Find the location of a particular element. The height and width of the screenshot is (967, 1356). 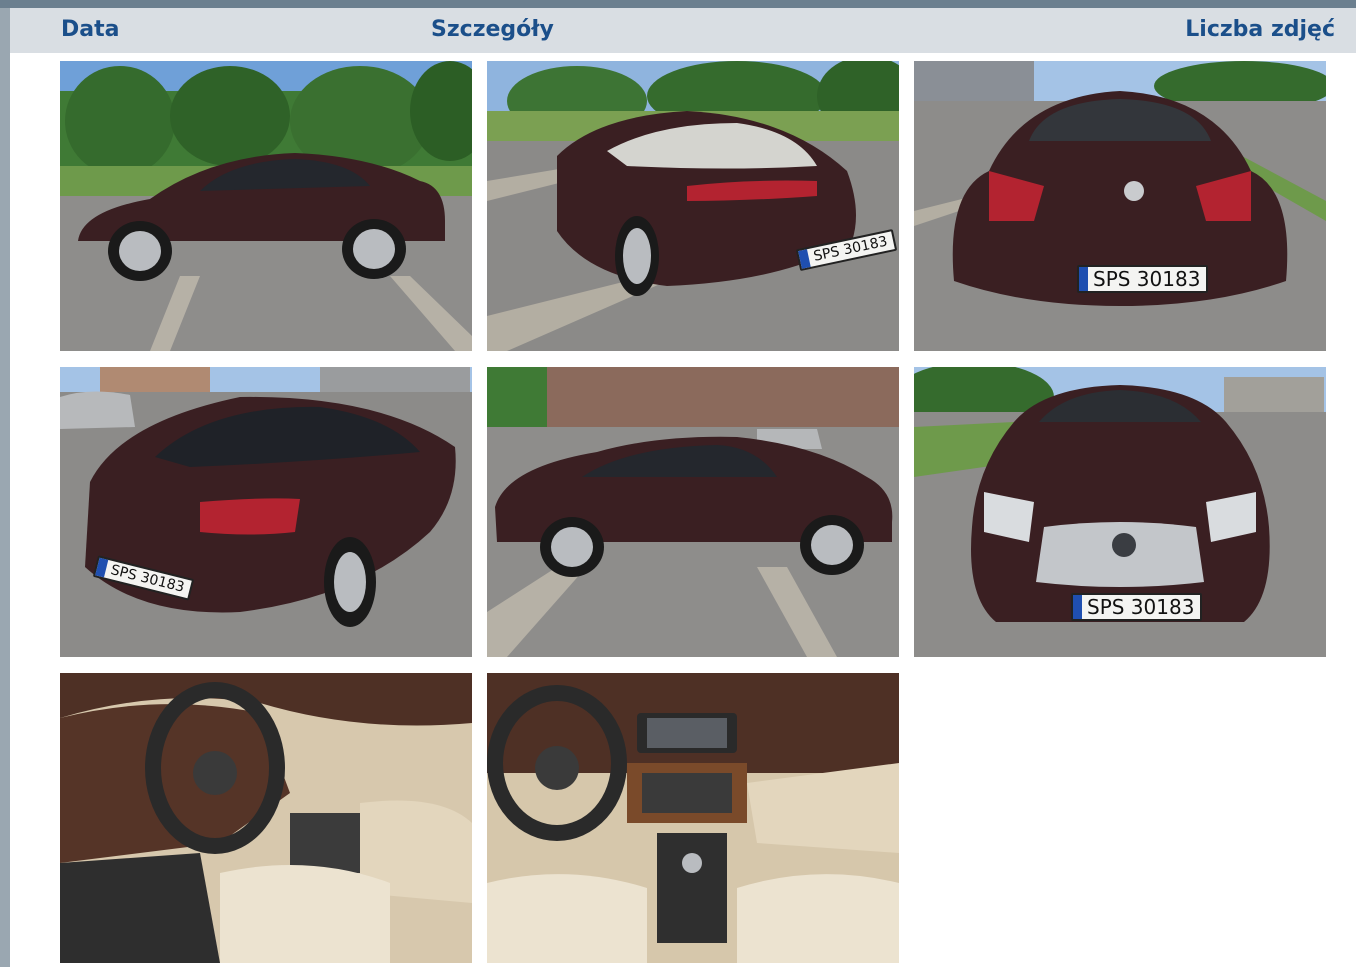

car-rear-image is located at coordinates (1120, 206).